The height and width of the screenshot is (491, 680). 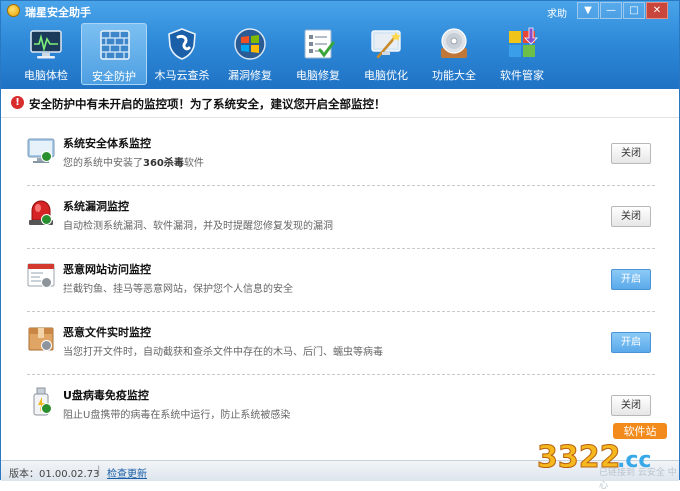 What do you see at coordinates (182, 44) in the screenshot?
I see `shield-icon` at bounding box center [182, 44].